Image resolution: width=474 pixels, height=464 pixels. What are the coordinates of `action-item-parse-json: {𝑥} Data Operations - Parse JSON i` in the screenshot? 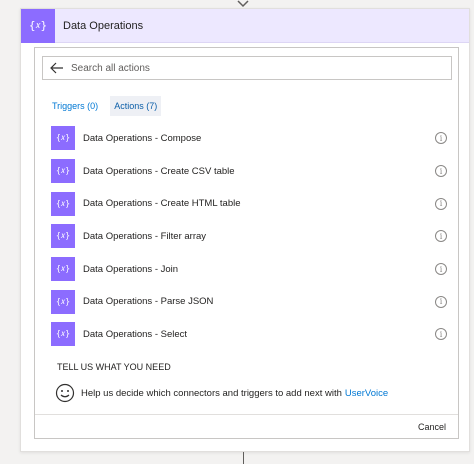 It's located at (251, 301).